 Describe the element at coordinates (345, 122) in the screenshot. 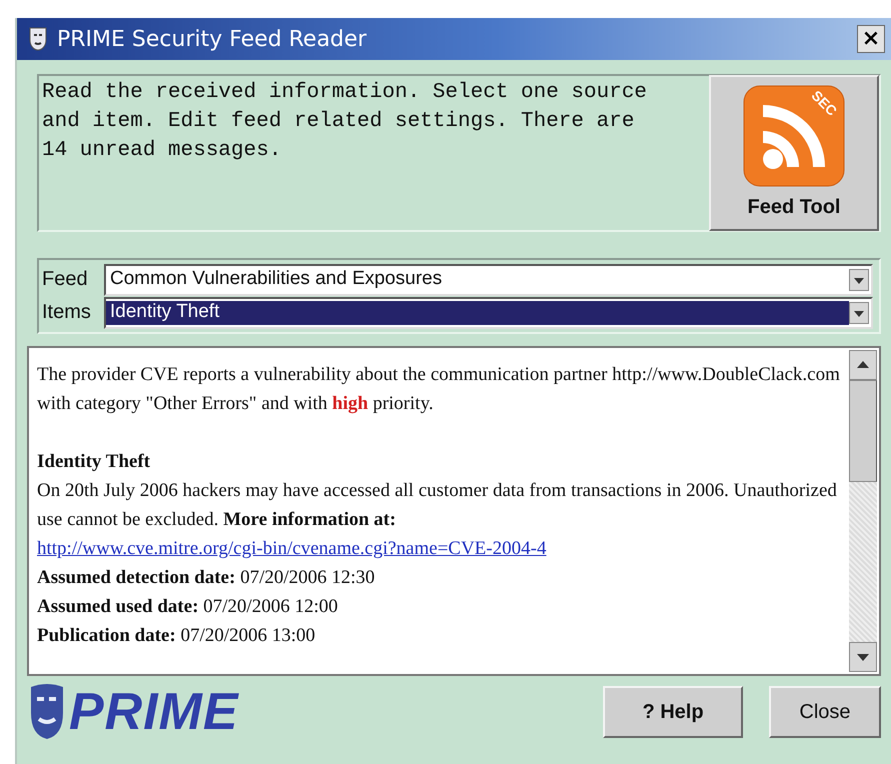

I see `info-text: Read the received information. Select one source and item. Edit feed related settings. There are 14 unread messages.` at that location.